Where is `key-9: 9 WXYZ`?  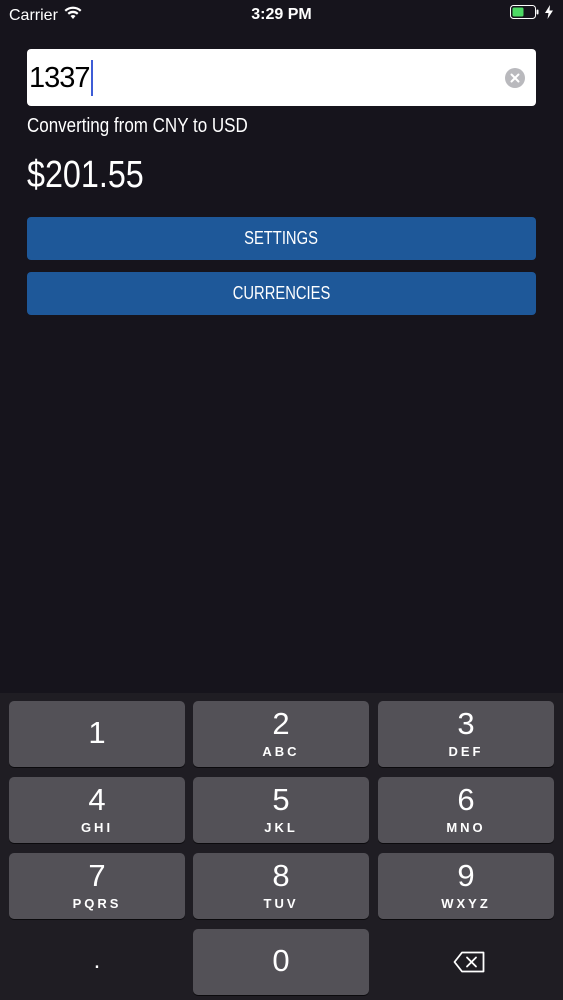 key-9: 9 WXYZ is located at coordinates (466, 886).